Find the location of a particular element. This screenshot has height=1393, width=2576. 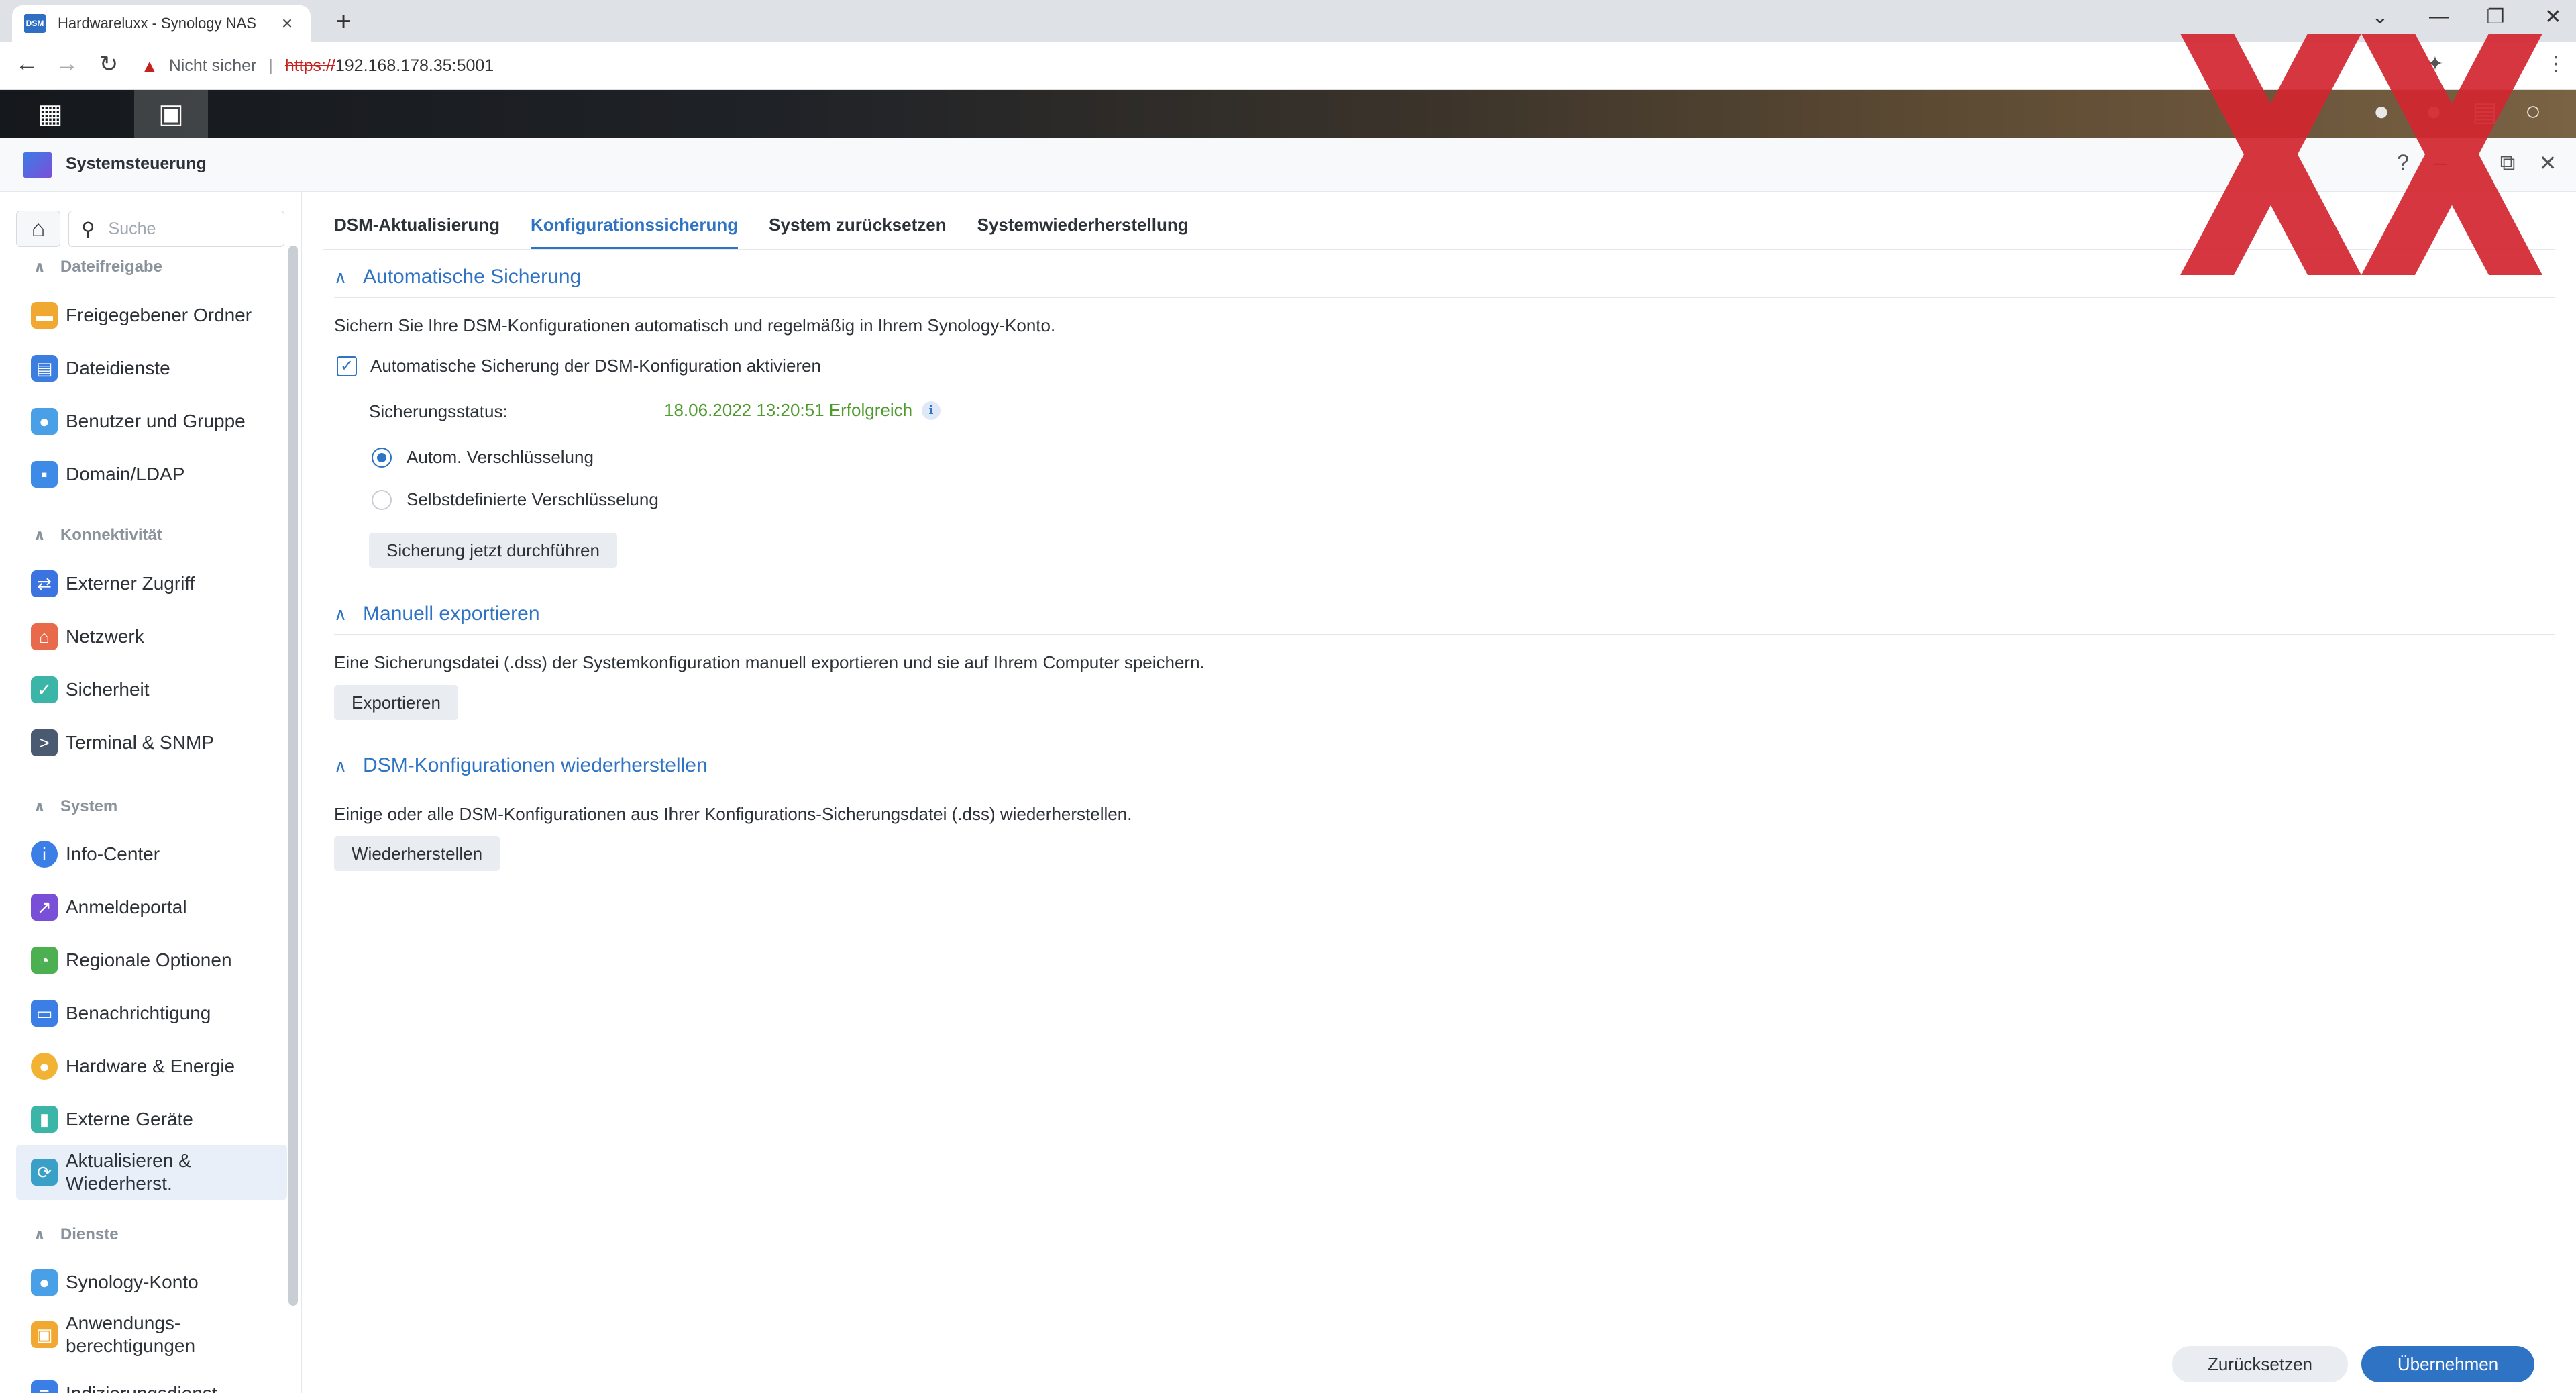

close-app-icon: ✕ is located at coordinates (2548, 163).